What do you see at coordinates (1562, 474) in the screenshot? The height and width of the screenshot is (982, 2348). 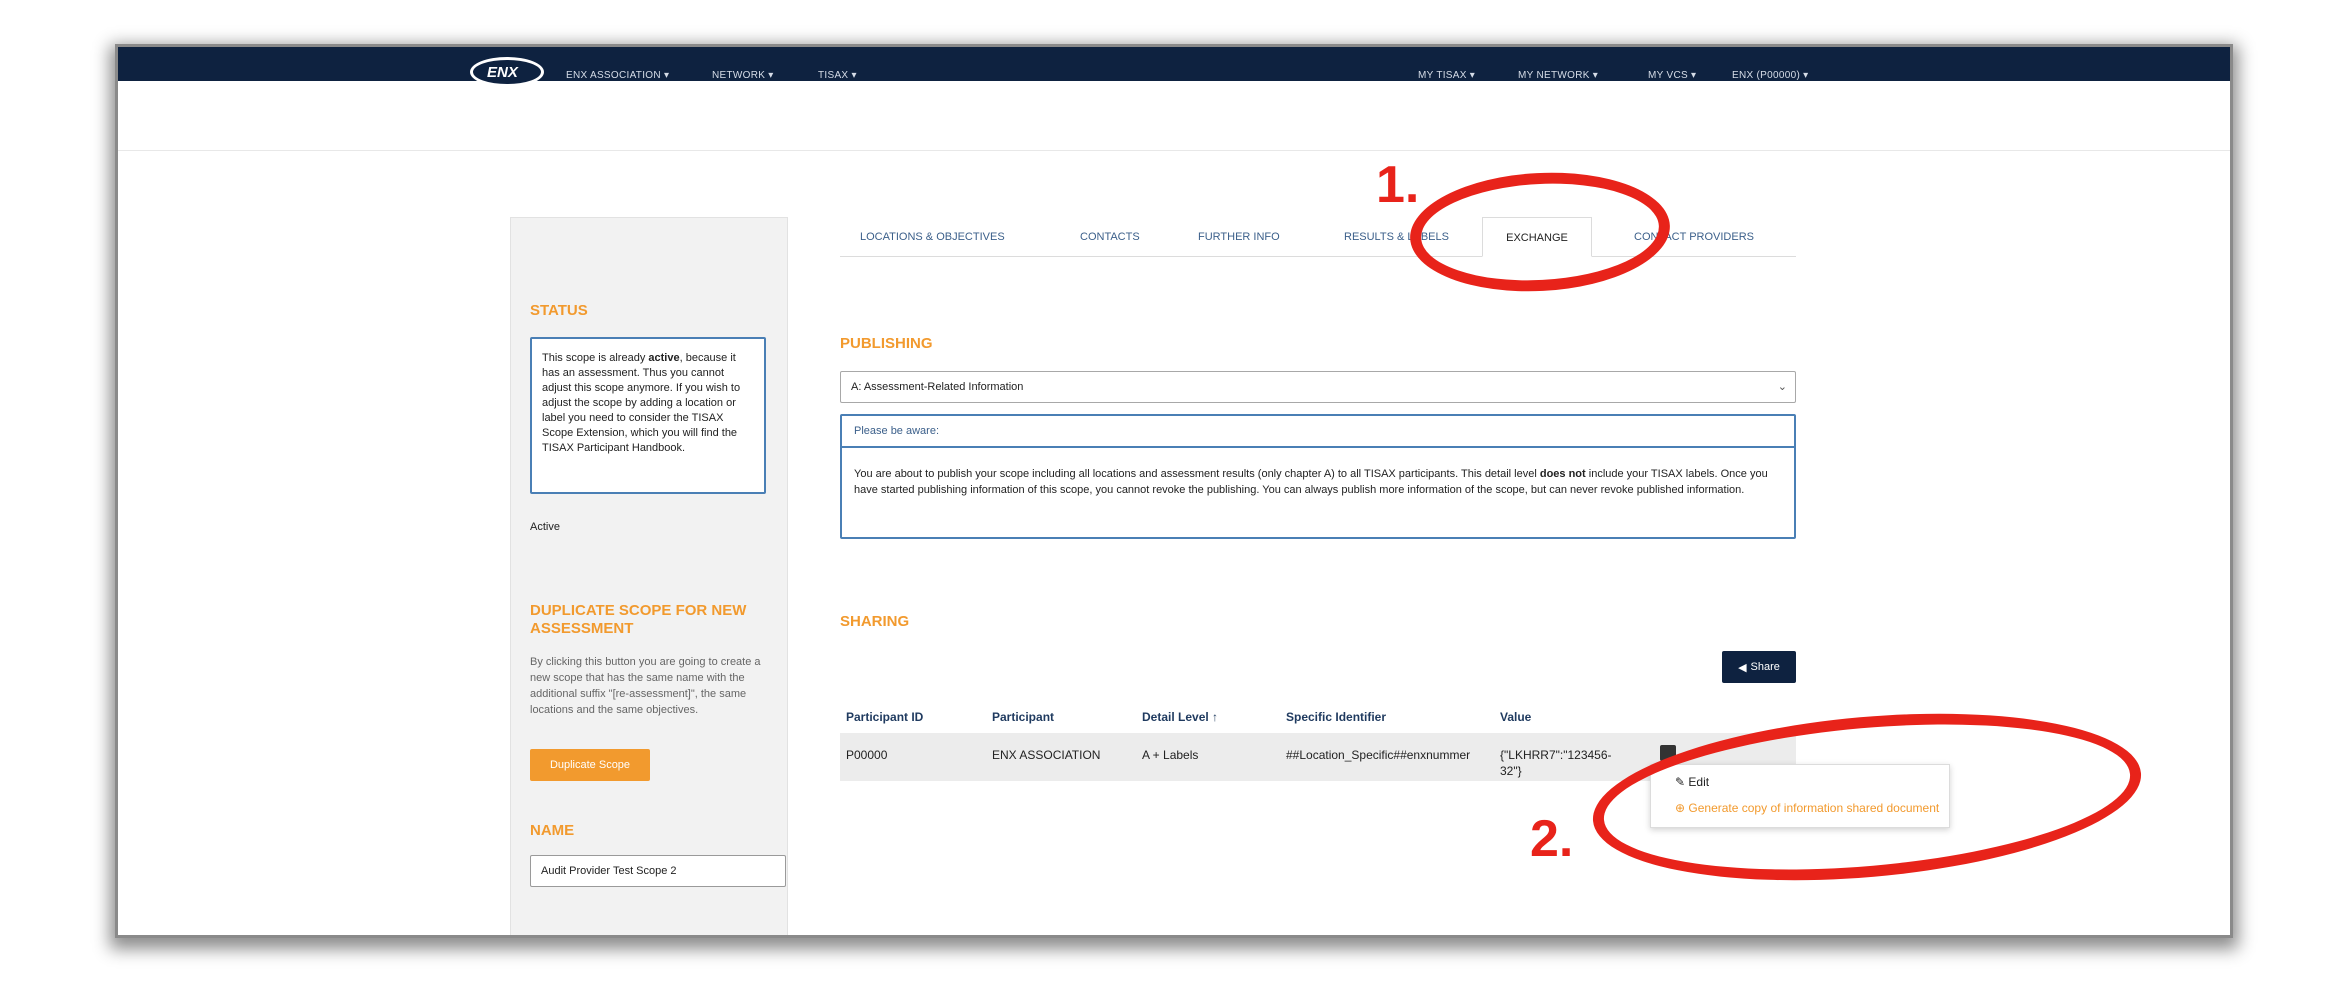 I see `notice-bold: does not` at bounding box center [1562, 474].